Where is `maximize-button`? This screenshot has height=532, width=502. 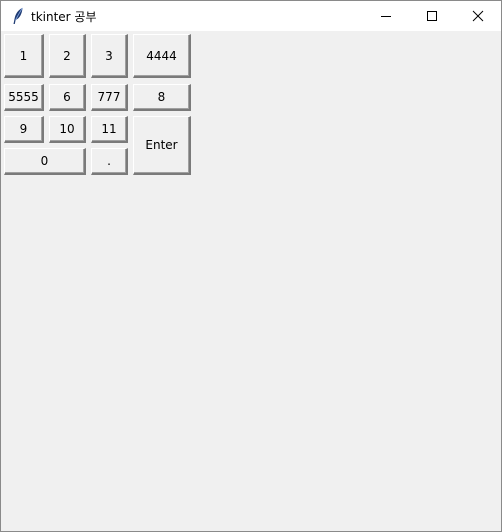 maximize-button is located at coordinates (432, 16).